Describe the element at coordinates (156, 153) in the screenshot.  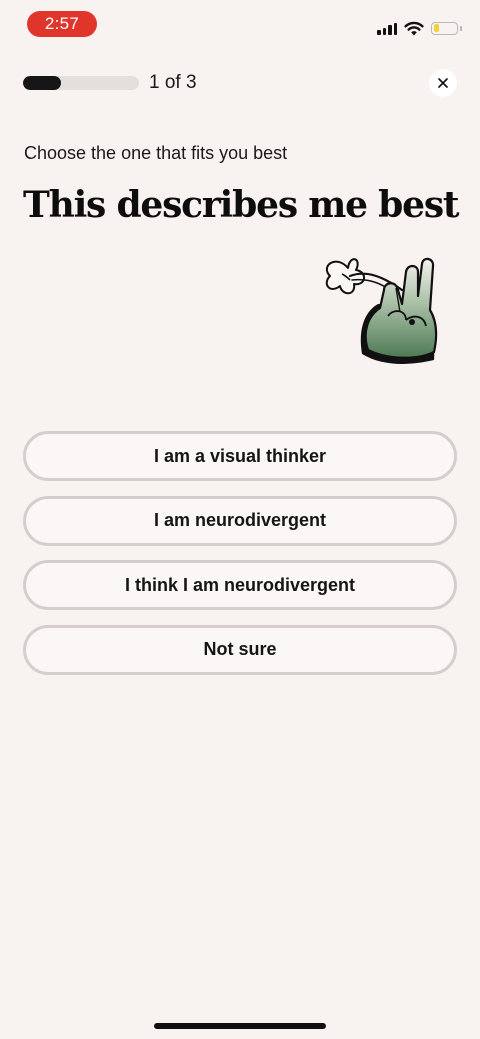
I see `question-subtitle: Choose the one that fits you best` at that location.